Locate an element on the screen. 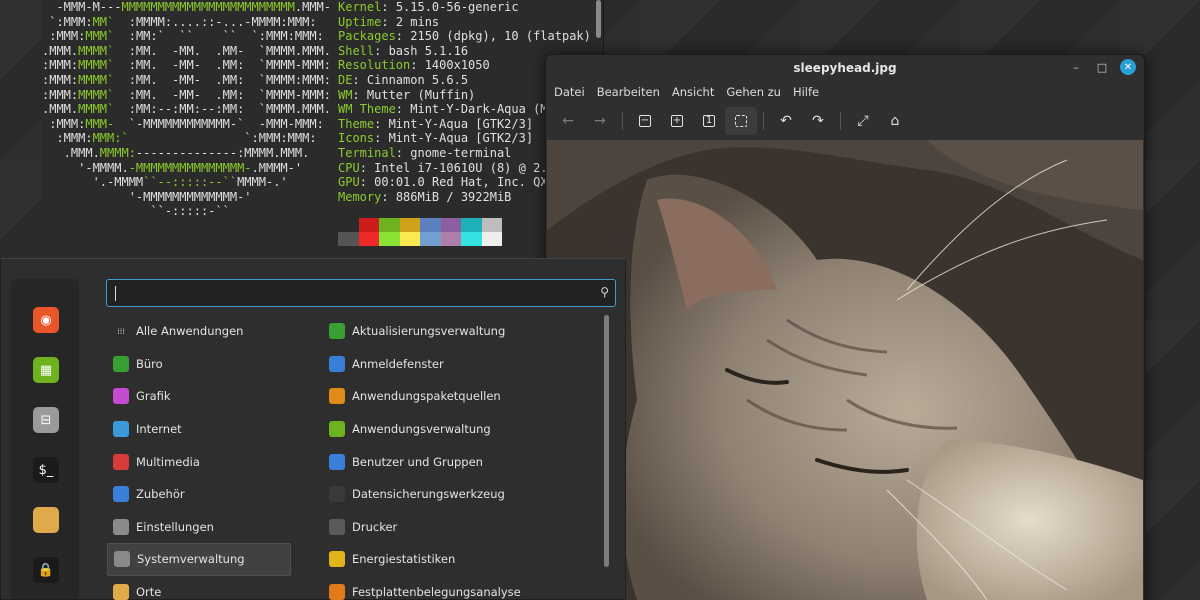 The width and height of the screenshot is (1200, 600). category-item: Einstellungen is located at coordinates (199, 527).